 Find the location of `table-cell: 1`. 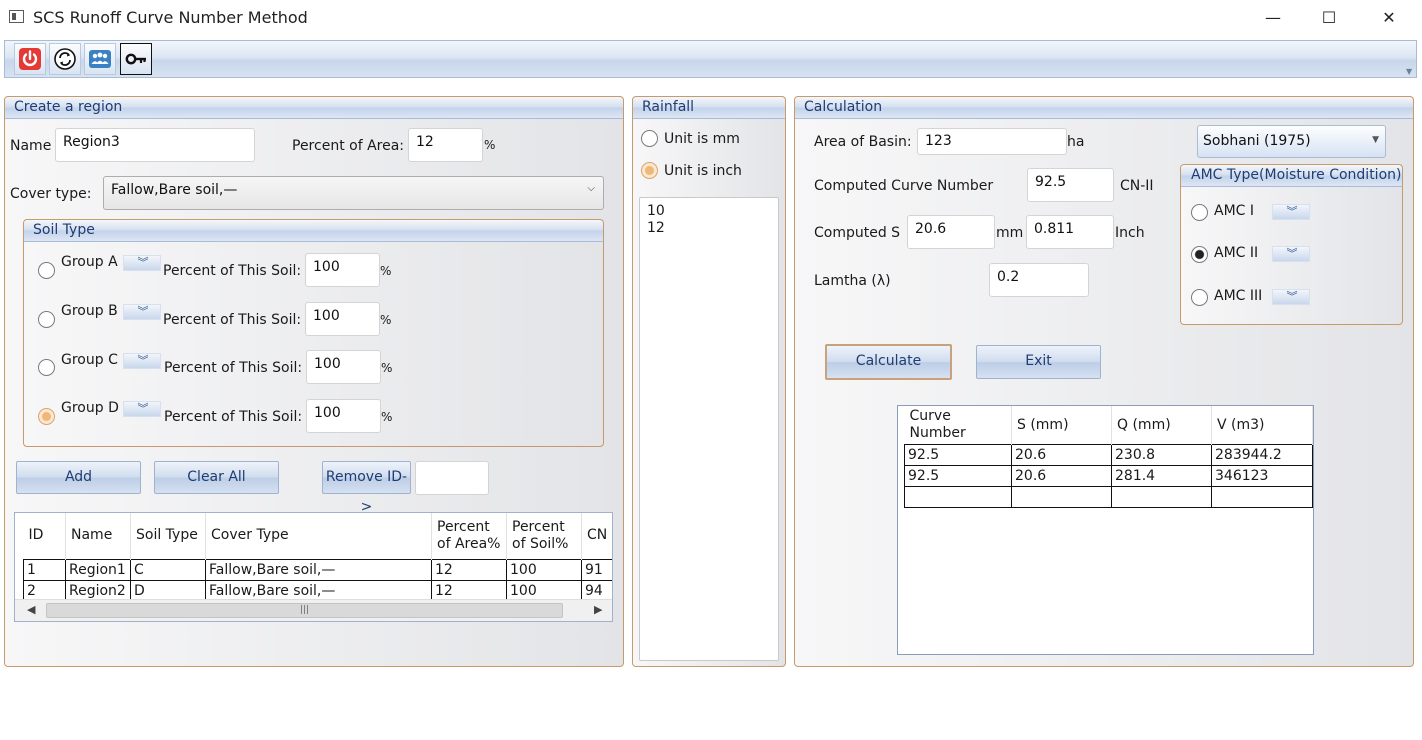

table-cell: 1 is located at coordinates (44, 569).